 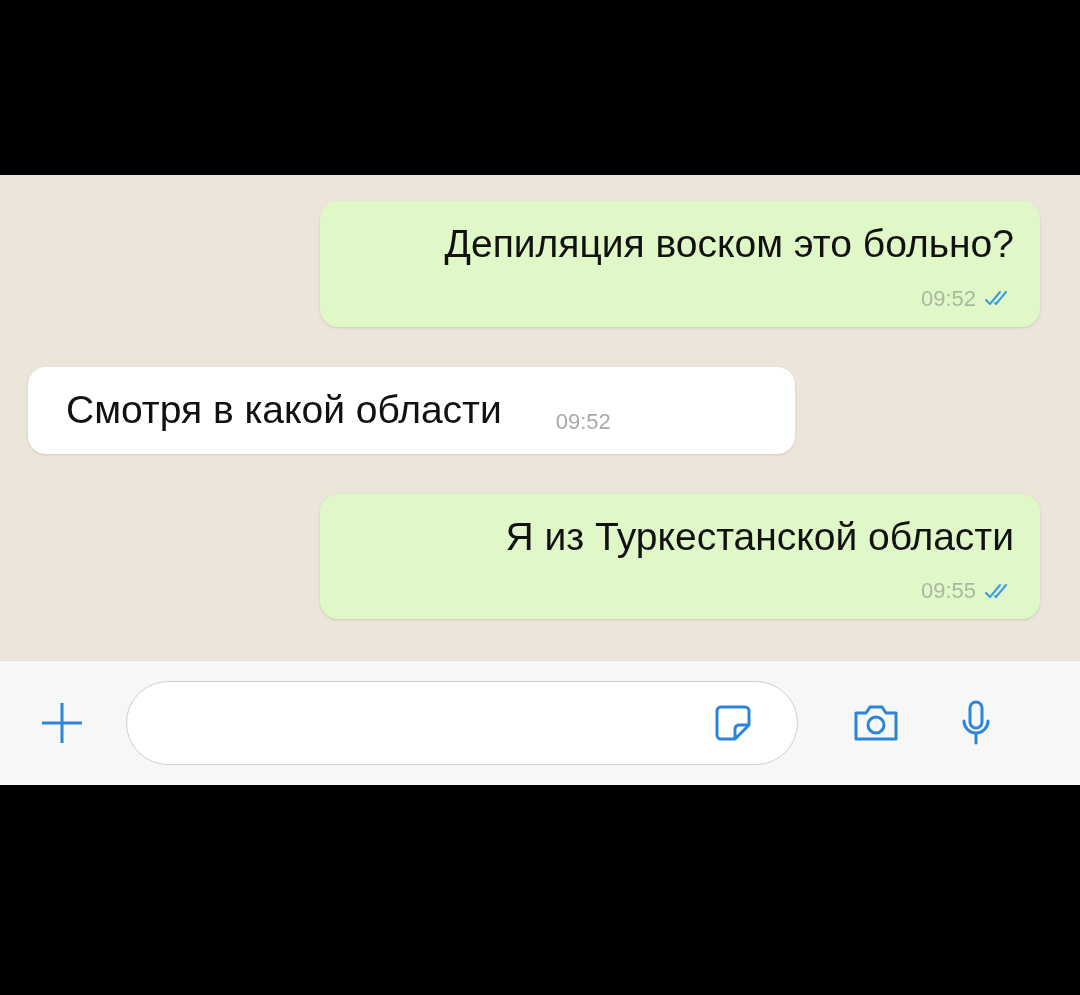 I want to click on message-text: Депиляция воском это больно?, so click(x=729, y=244).